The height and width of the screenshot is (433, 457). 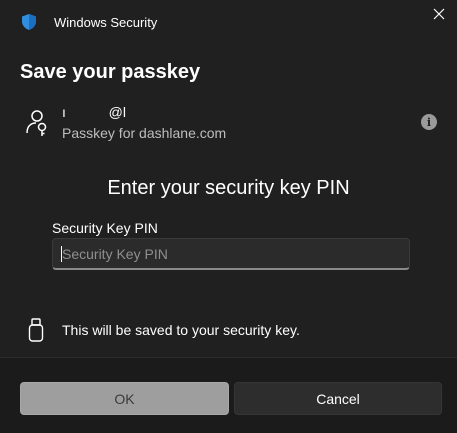 What do you see at coordinates (228, 124) in the screenshot?
I see `account-row: ı @l Passkey for dashlane.com i` at bounding box center [228, 124].